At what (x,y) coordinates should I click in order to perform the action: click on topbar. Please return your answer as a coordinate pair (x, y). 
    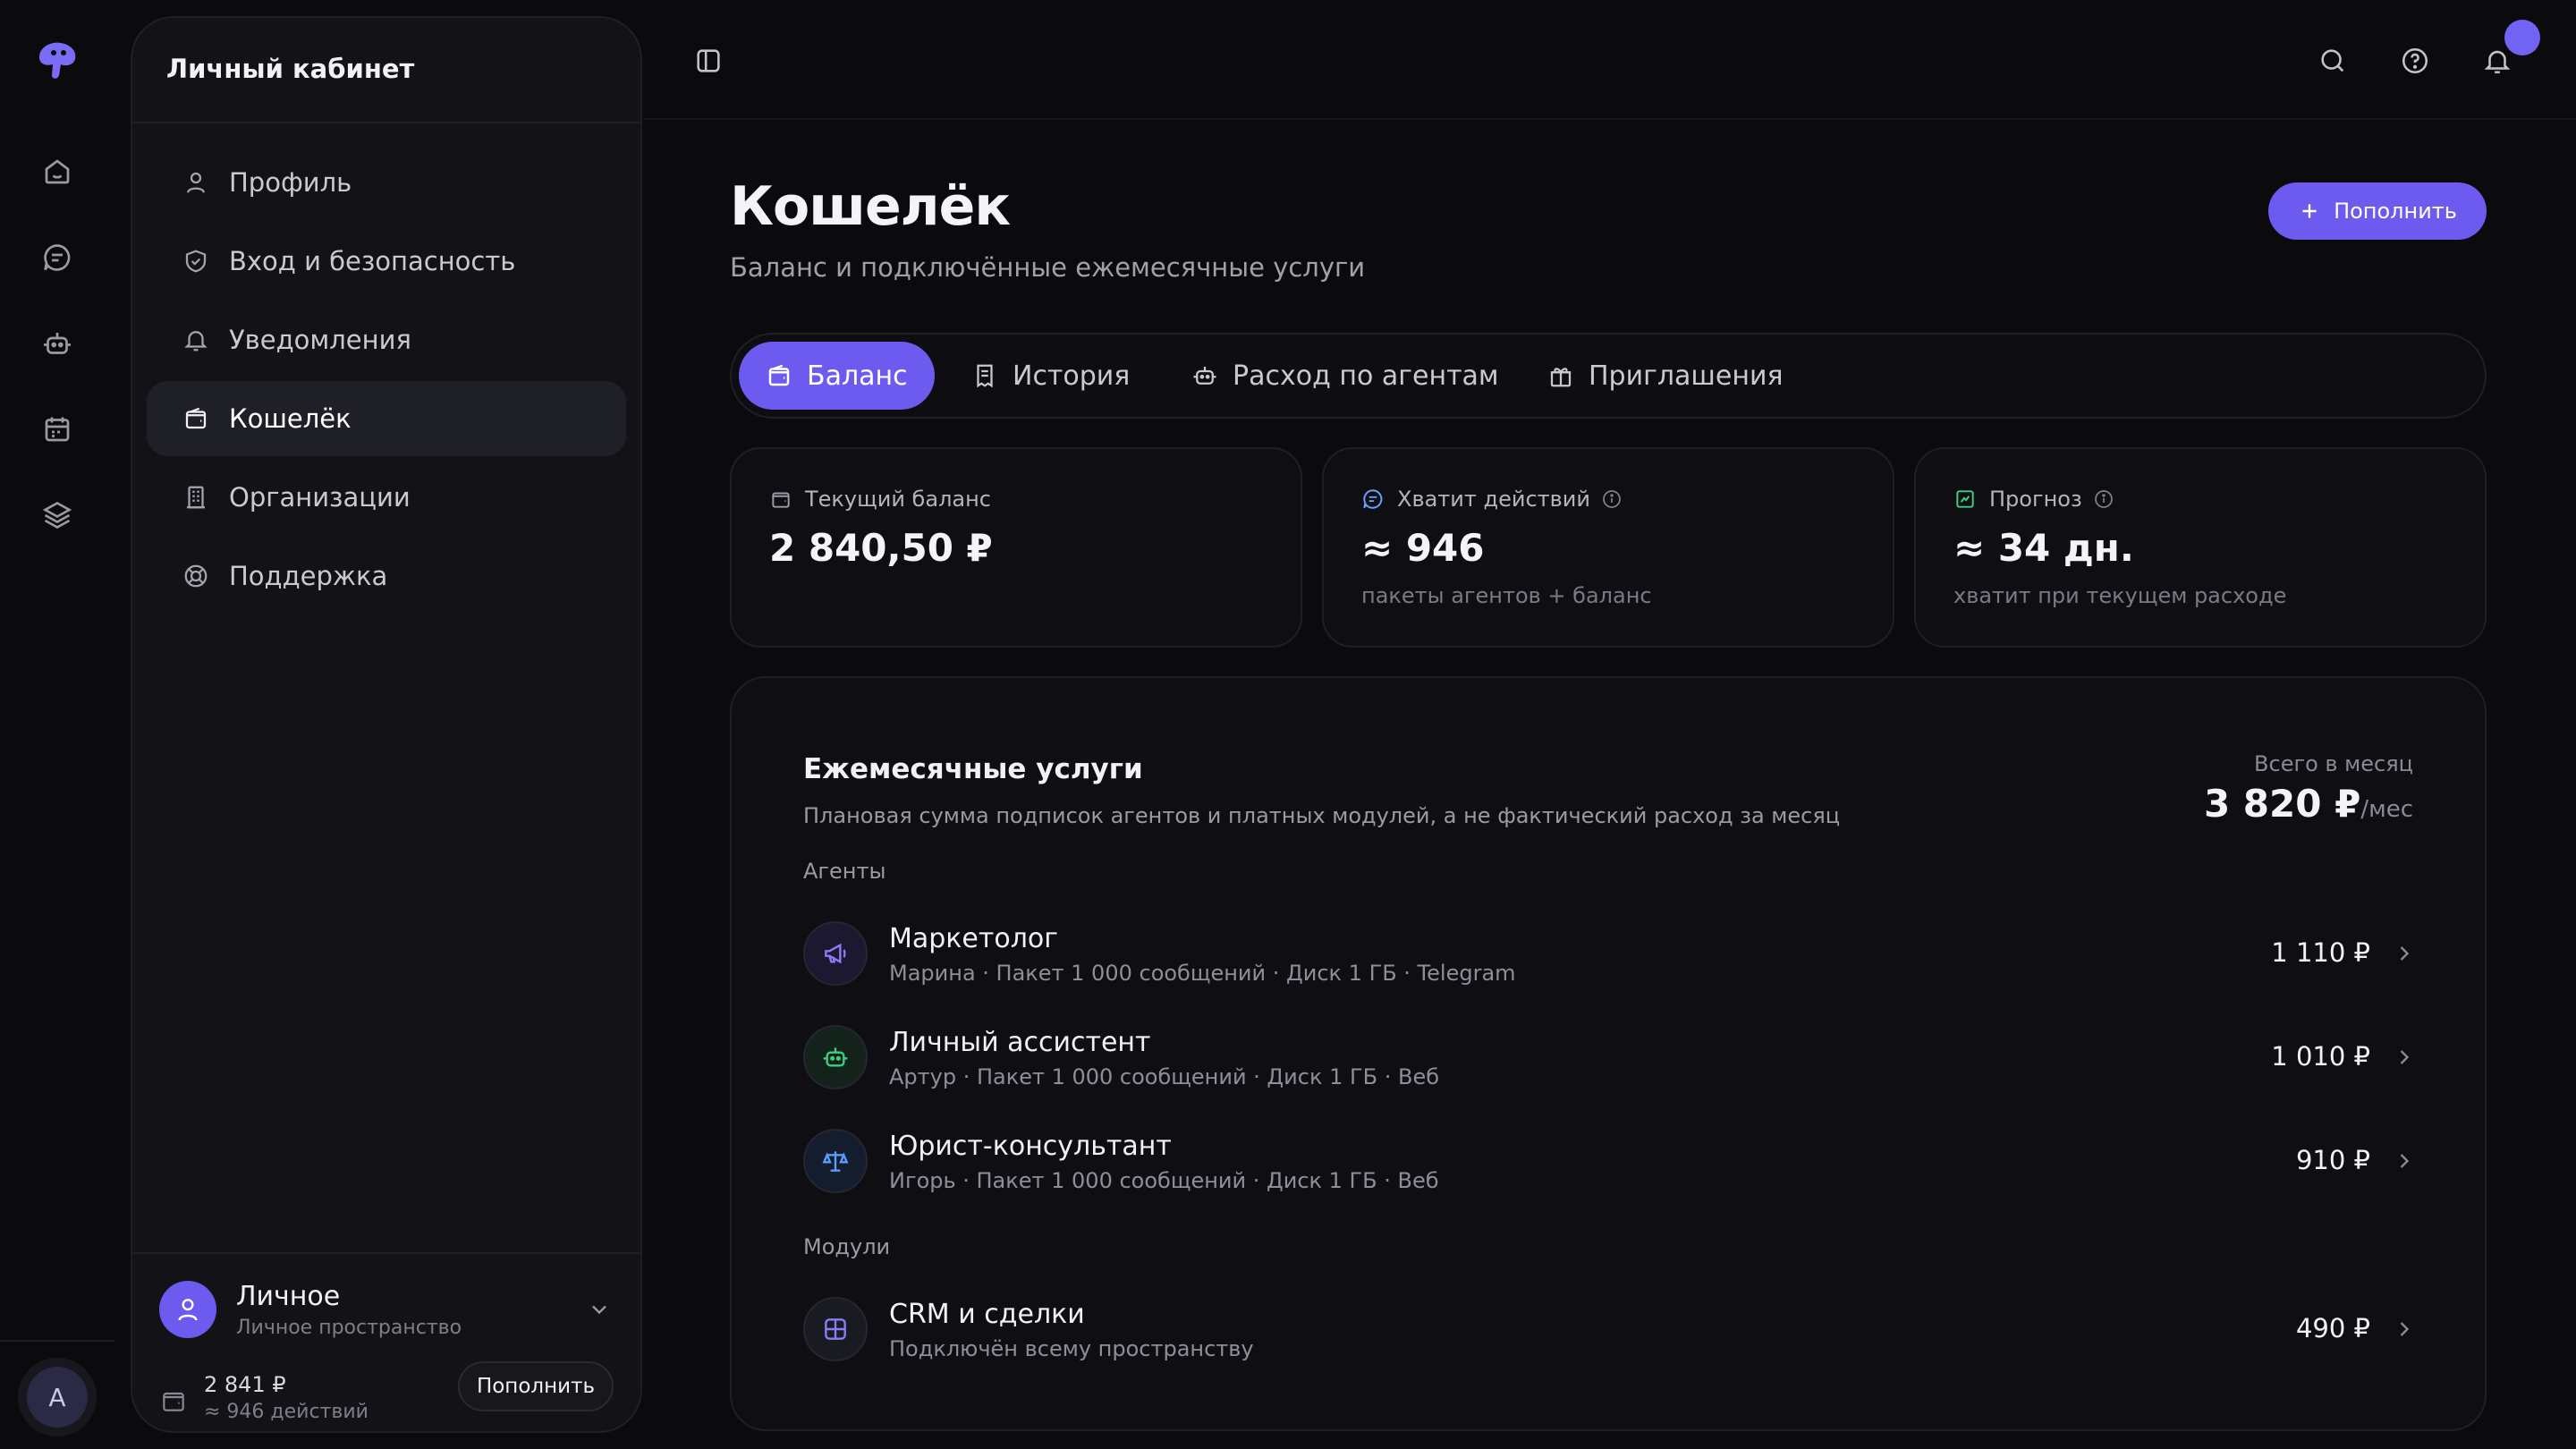
    Looking at the image, I should click on (1610, 60).